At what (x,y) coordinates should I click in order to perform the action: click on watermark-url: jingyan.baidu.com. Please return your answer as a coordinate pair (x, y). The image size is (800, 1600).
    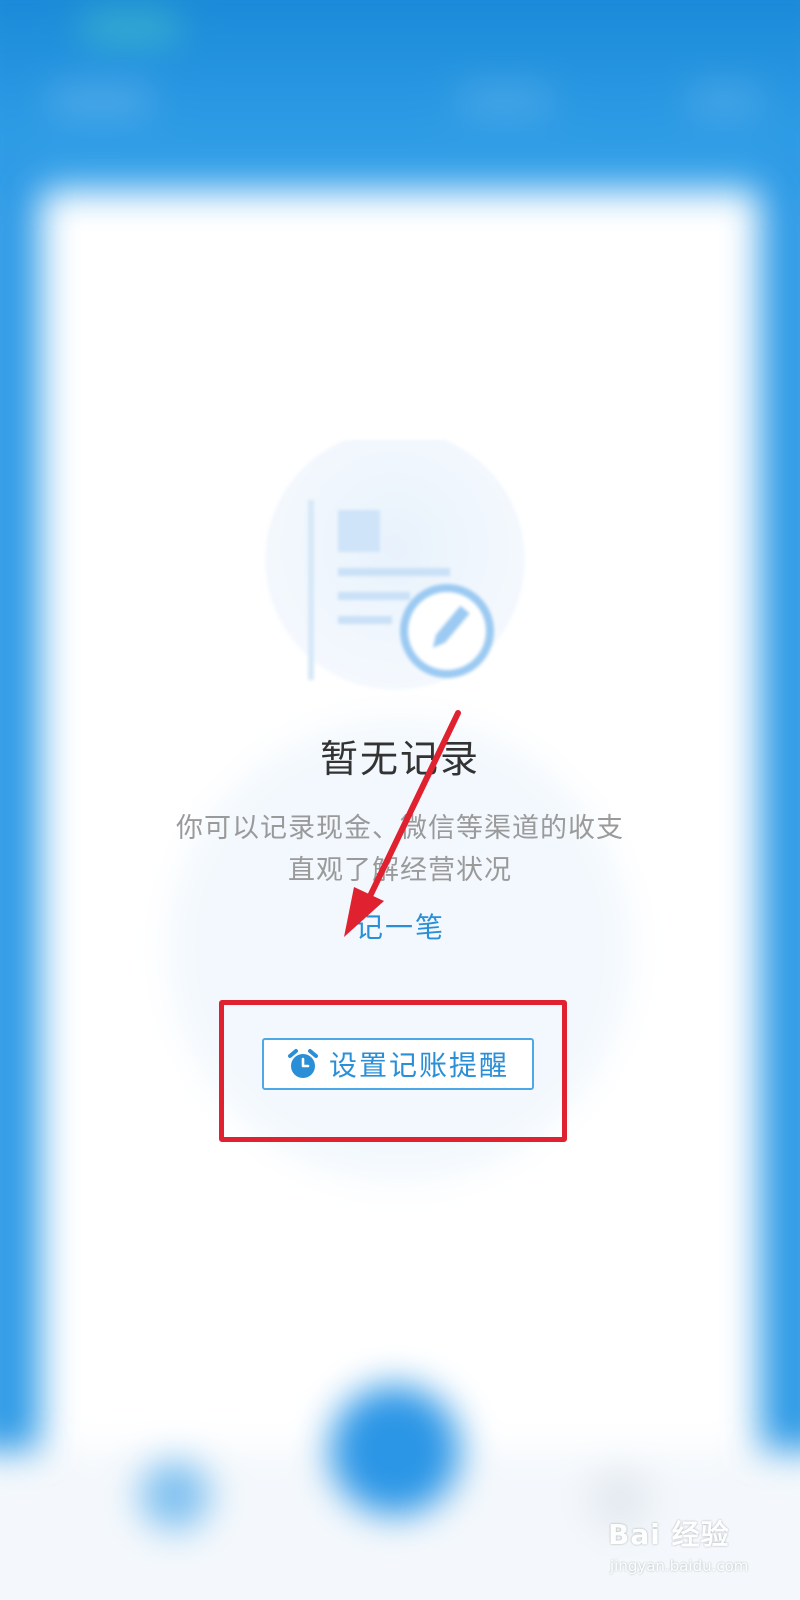
    Looking at the image, I should click on (679, 1566).